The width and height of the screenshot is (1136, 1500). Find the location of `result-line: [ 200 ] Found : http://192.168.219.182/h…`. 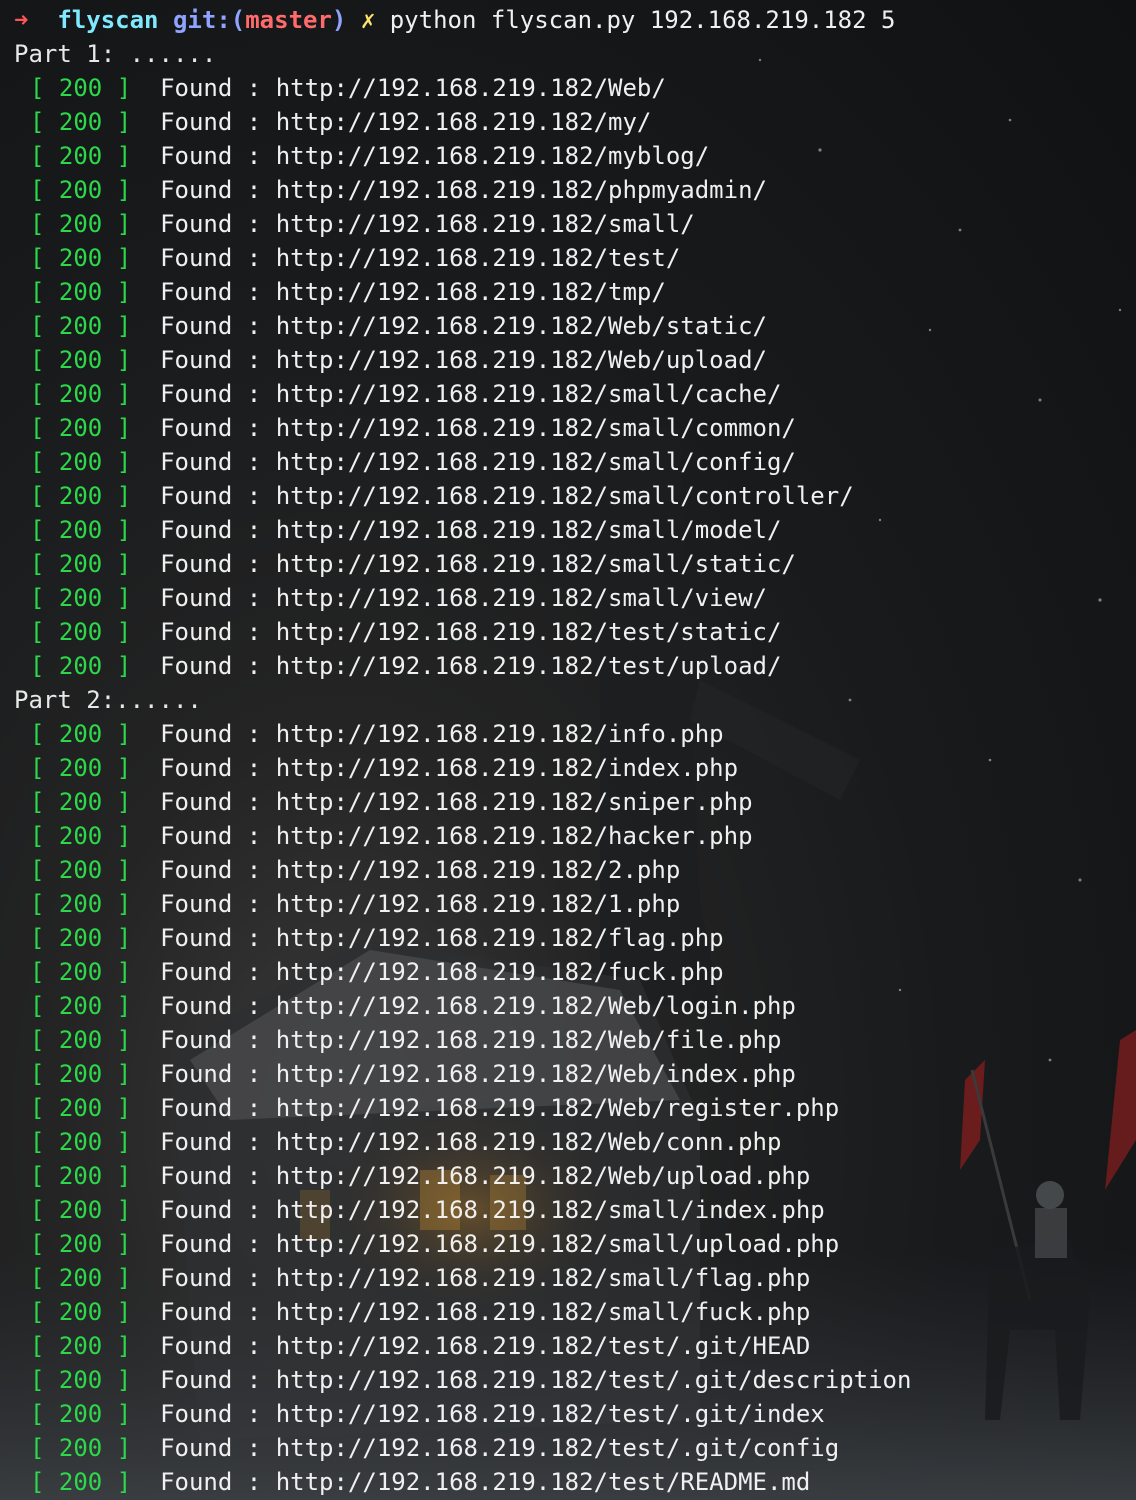

result-line: [ 200 ] Found : http://192.168.219.182/h… is located at coordinates (568, 836).